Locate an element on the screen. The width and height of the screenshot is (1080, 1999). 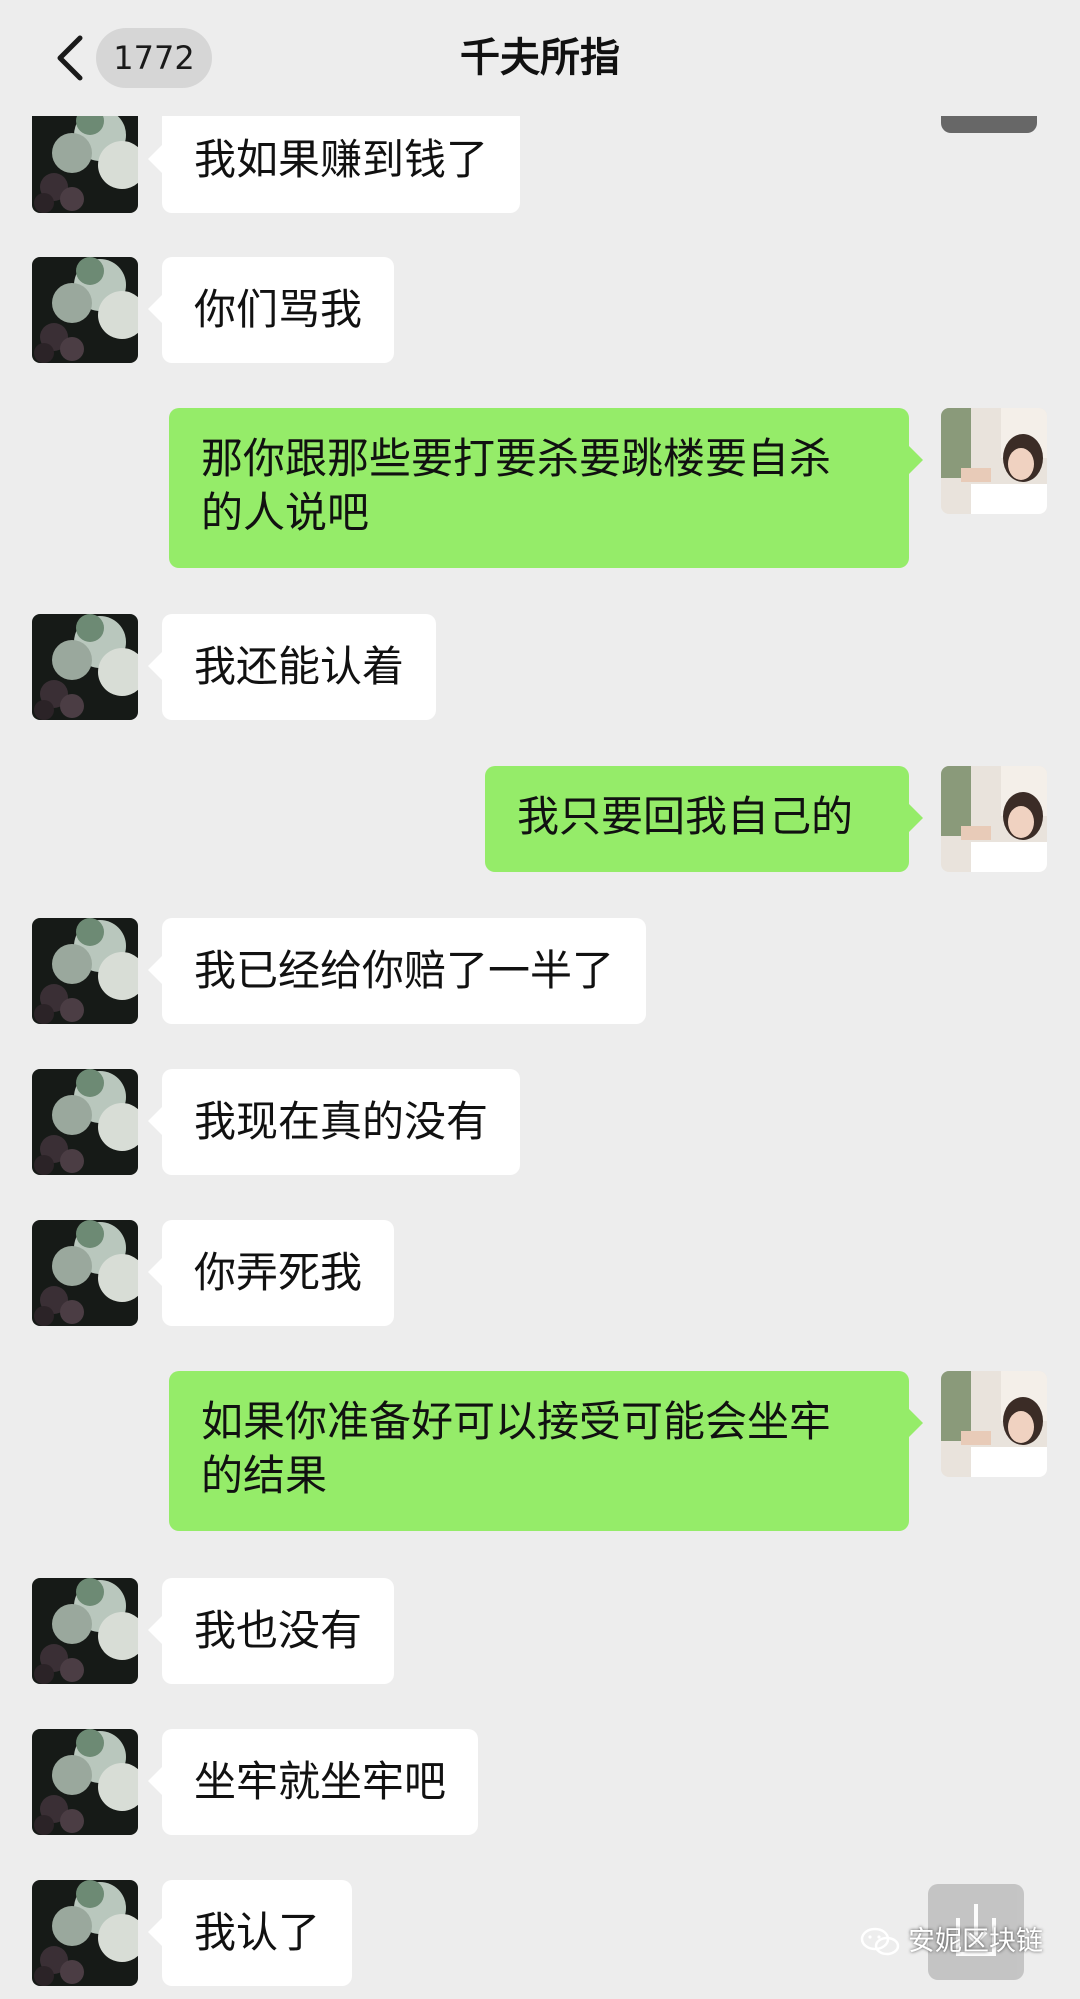
message-bubble: 我已经给你赔了一半了 is located at coordinates (397, 971).